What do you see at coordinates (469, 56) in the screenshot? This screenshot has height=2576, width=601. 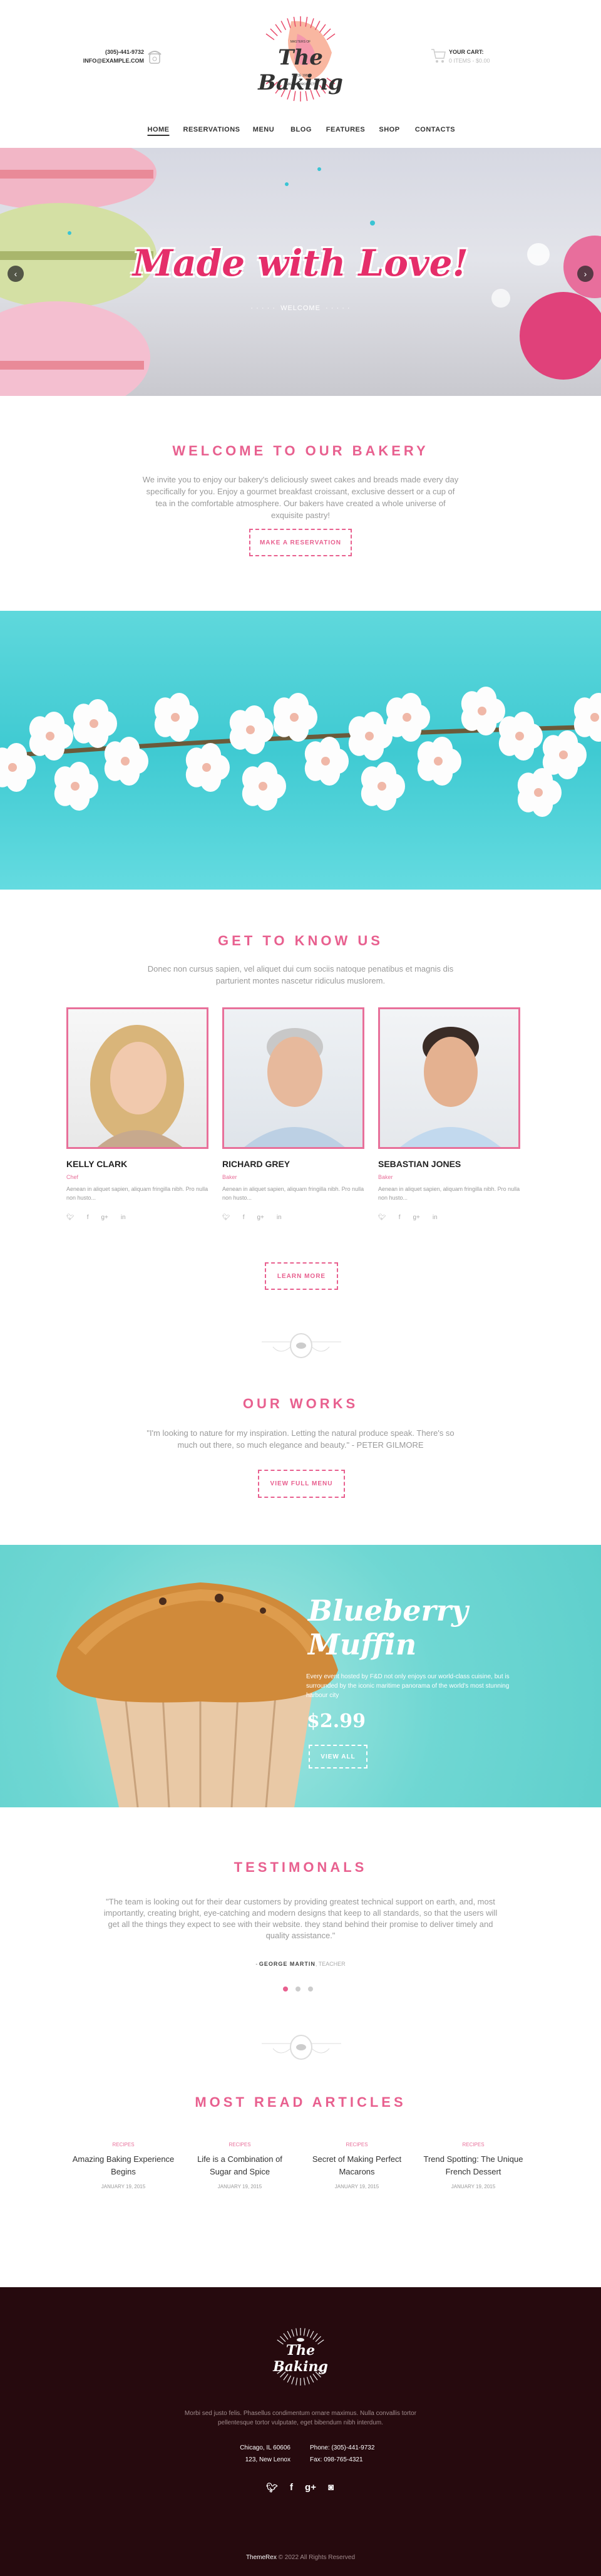 I see `cart-summary: YOUR CART: 0 ITEMS - $0.00` at bounding box center [469, 56].